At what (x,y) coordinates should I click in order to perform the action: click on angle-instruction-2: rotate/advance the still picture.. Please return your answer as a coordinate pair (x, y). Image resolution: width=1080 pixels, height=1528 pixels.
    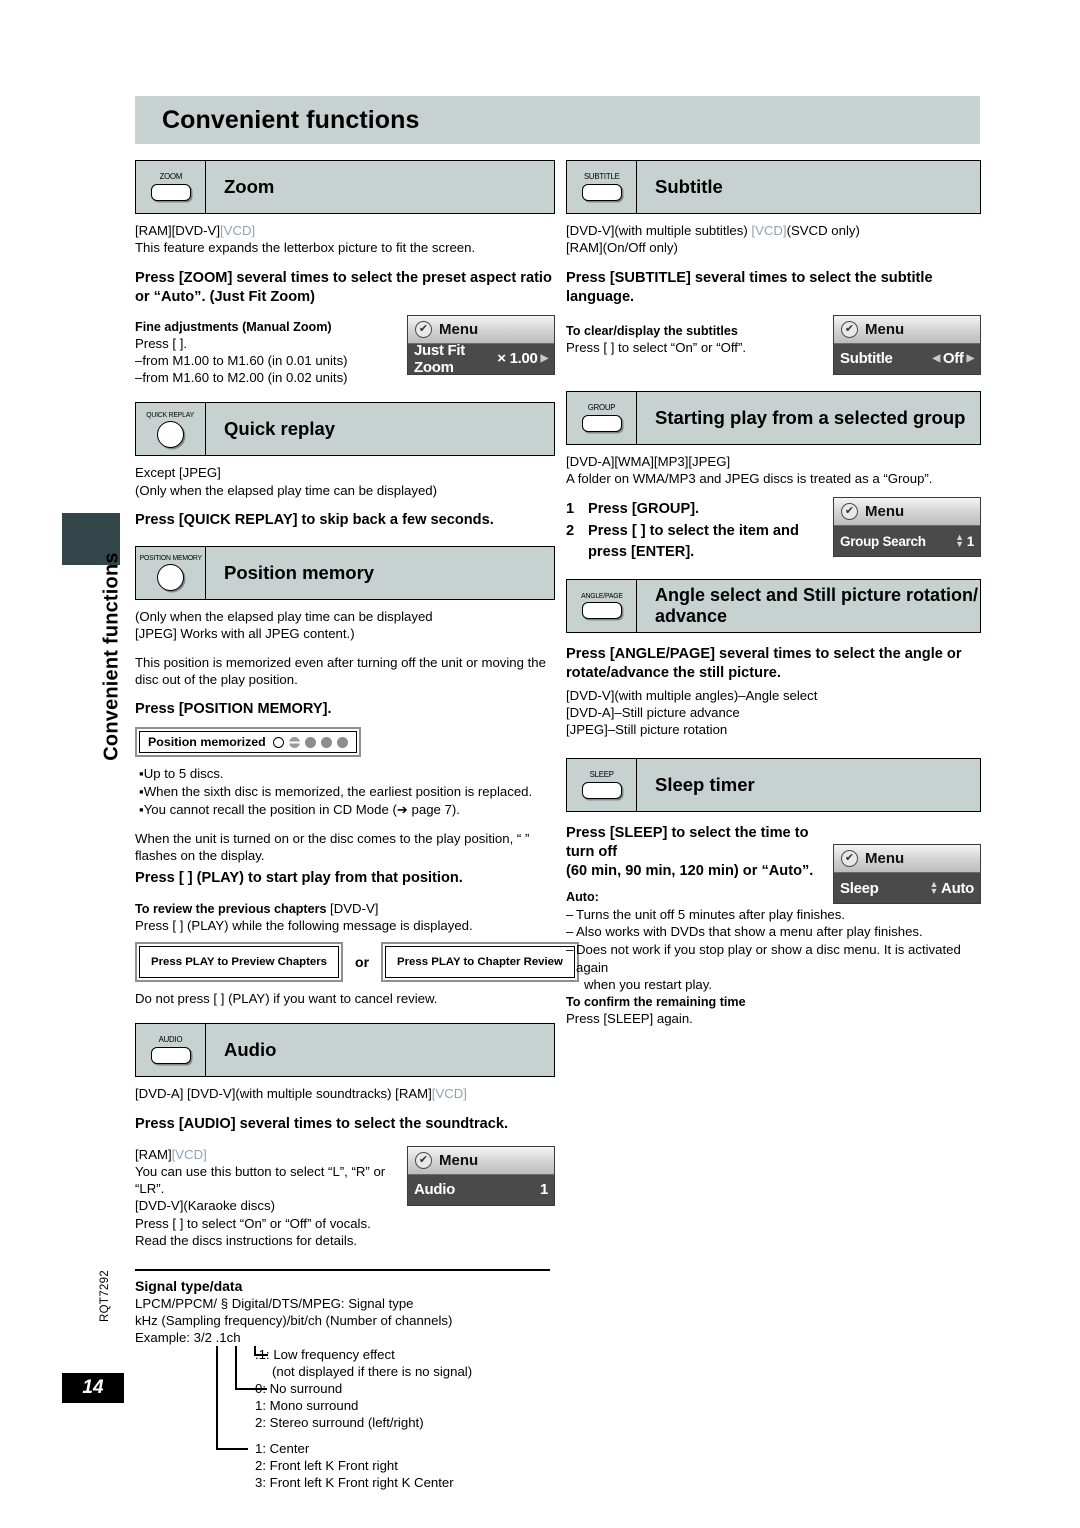
    Looking at the image, I should click on (673, 672).